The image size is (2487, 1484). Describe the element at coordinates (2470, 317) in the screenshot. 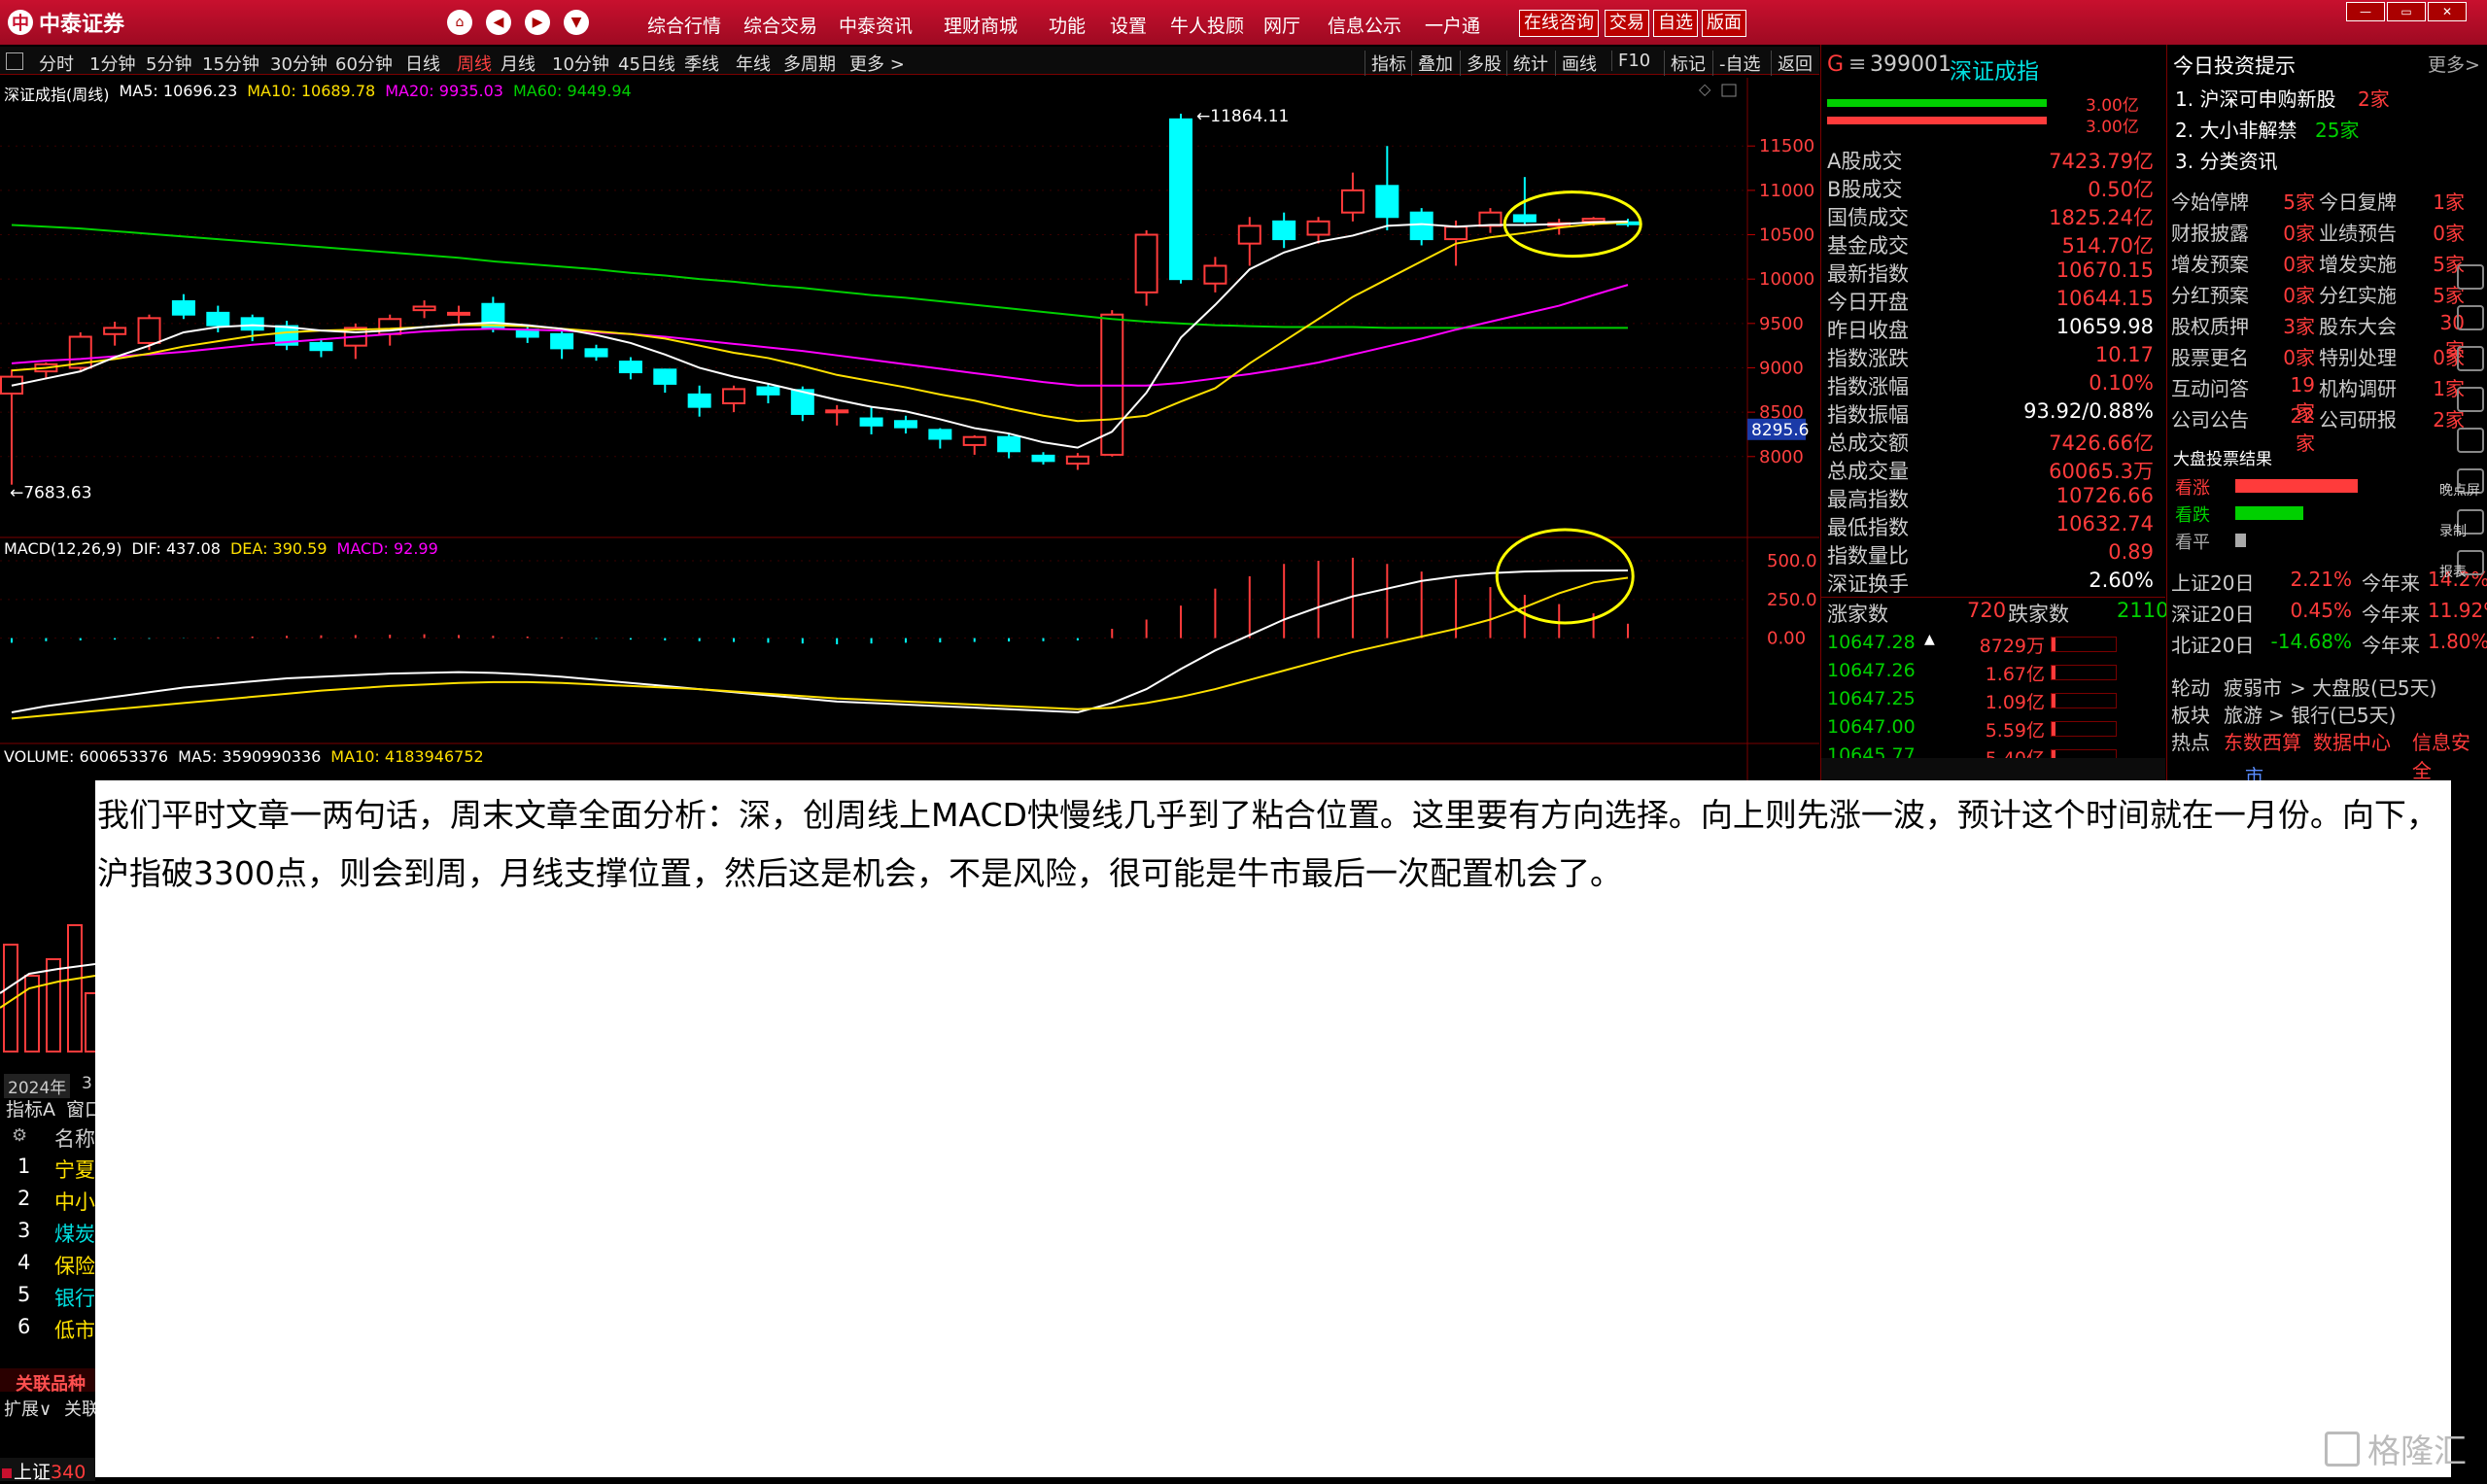

I see `clock-icon` at that location.